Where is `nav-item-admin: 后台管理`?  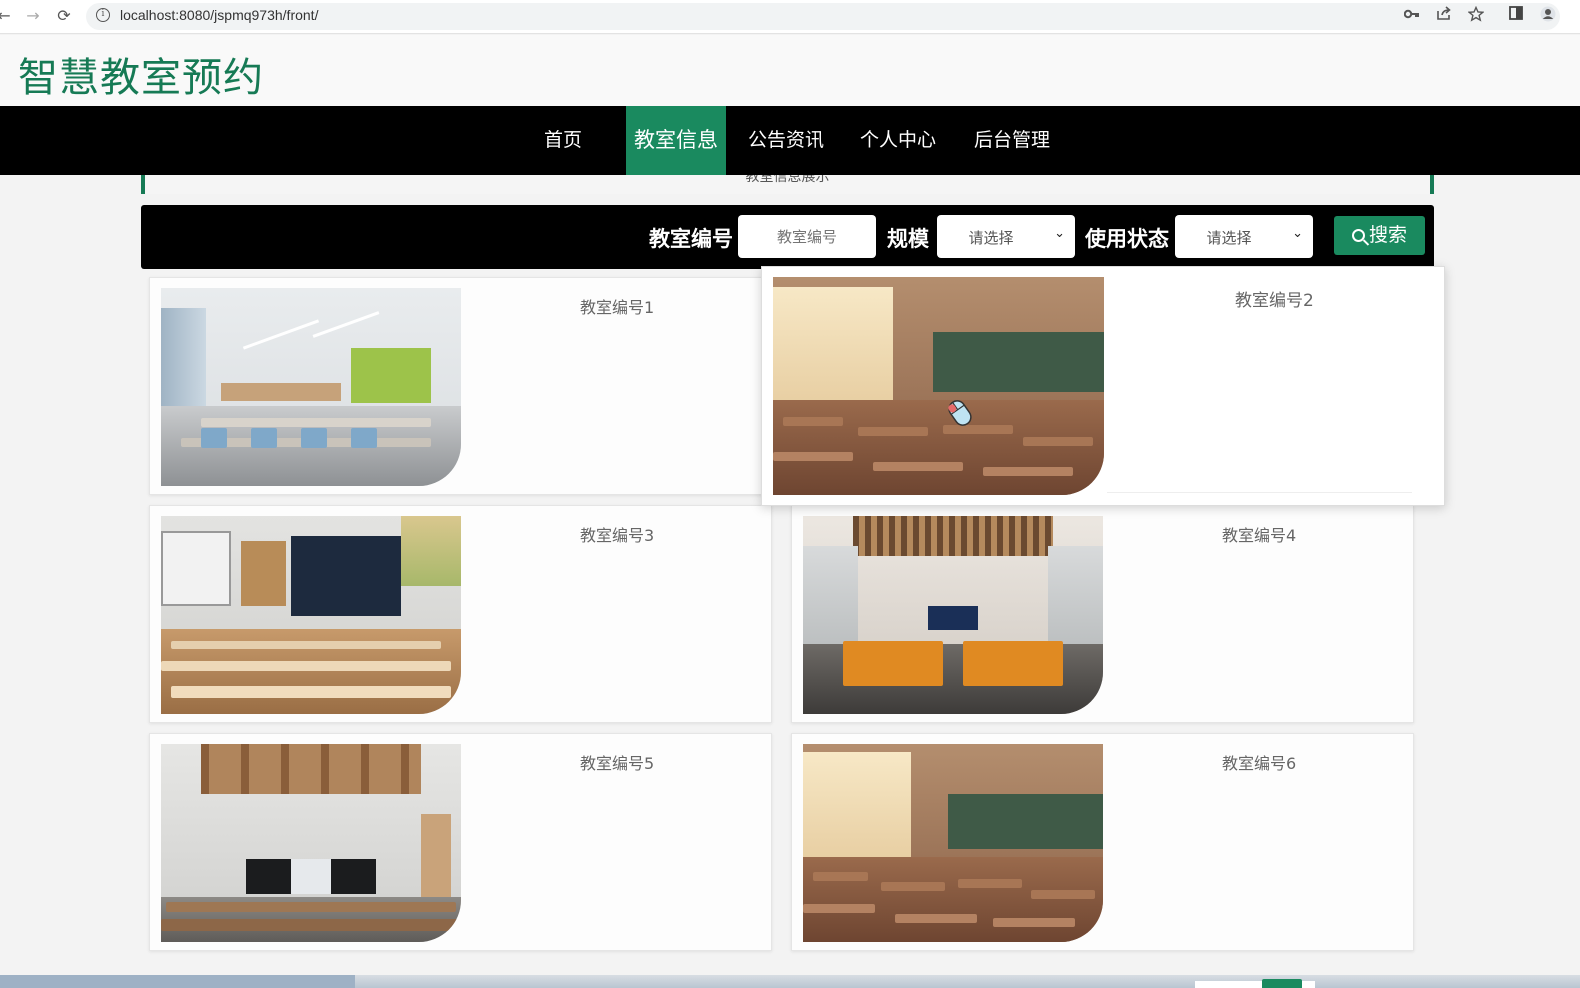 nav-item-admin: 后台管理 is located at coordinates (1012, 140).